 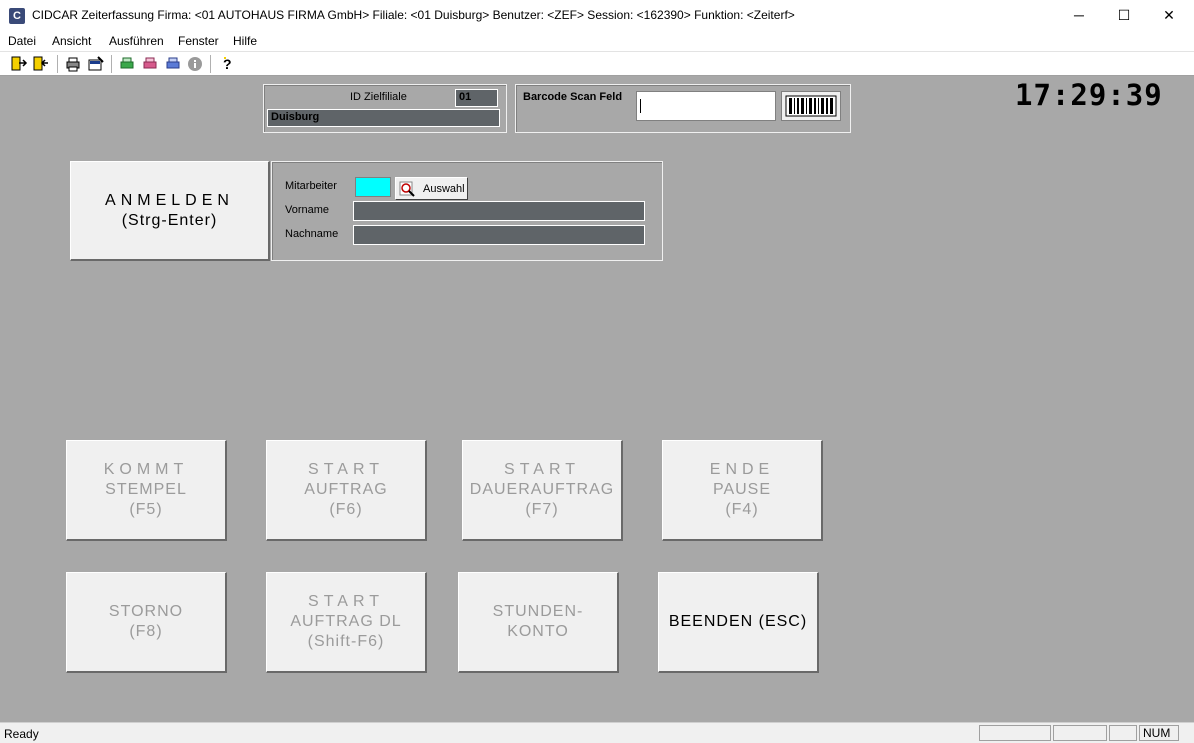 What do you see at coordinates (1089, 95) in the screenshot?
I see `clock-display: 17:29:39` at bounding box center [1089, 95].